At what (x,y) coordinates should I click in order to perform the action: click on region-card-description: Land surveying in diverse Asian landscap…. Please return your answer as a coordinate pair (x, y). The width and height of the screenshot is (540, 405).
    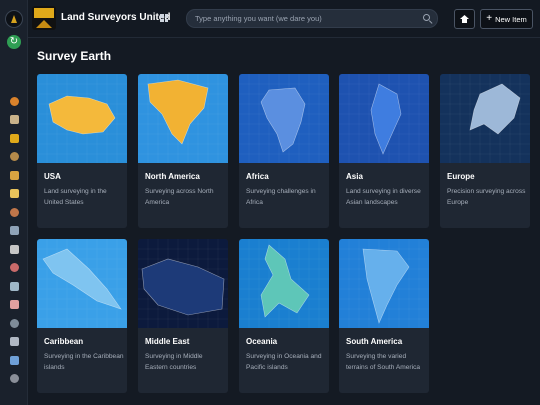
    Looking at the image, I should click on (383, 197).